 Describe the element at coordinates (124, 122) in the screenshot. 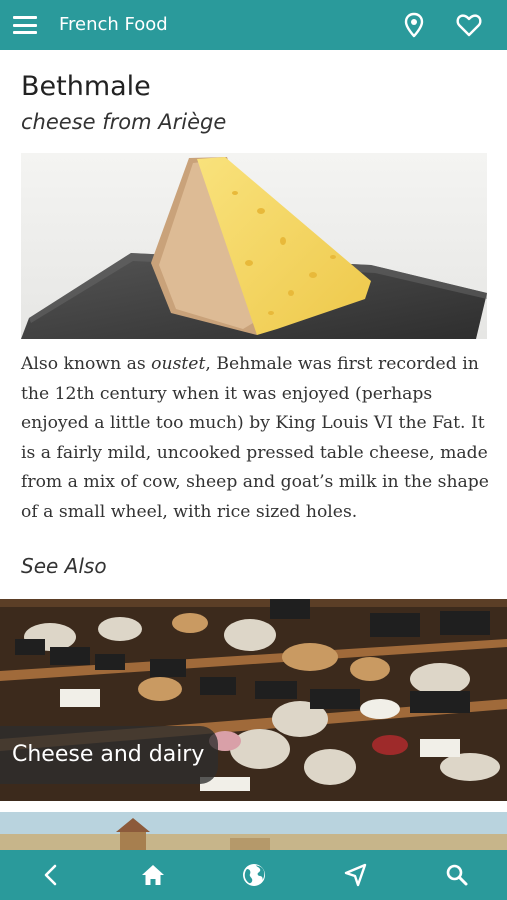

I see `page-subtitle: cheese from Ariège` at that location.